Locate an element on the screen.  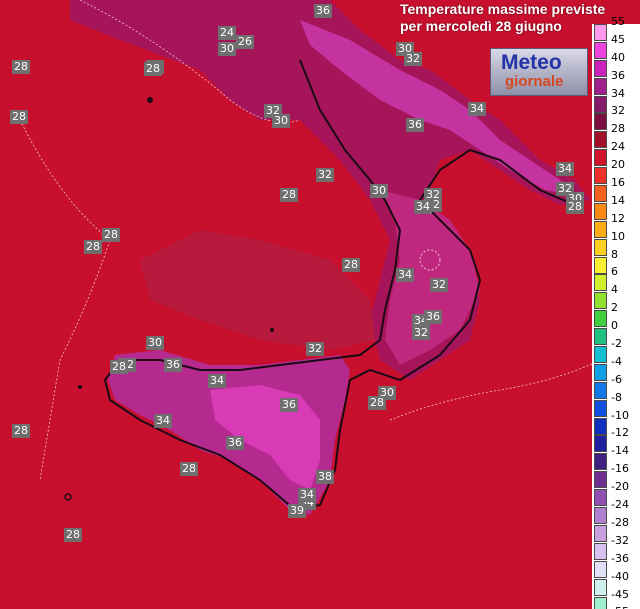
legend-label: 40 is located at coordinates (618, 57).